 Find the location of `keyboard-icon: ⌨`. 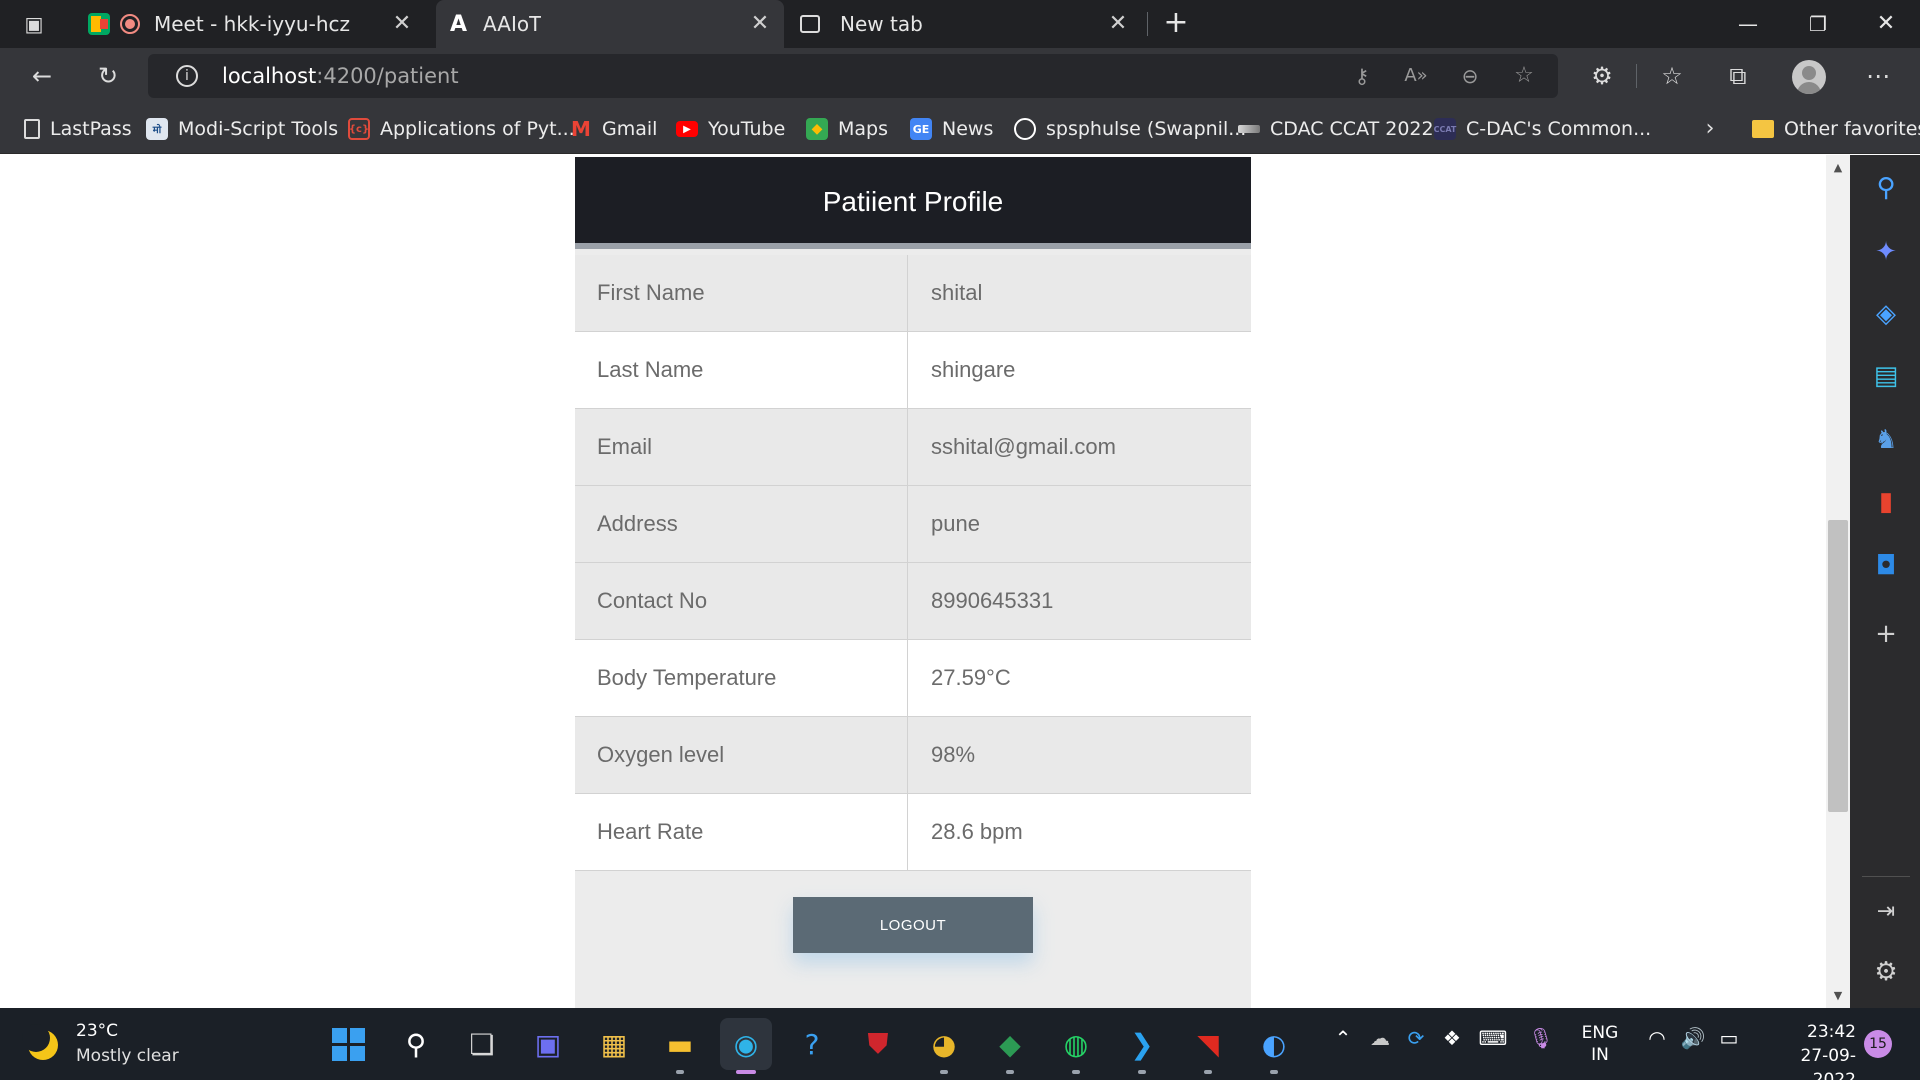

keyboard-icon: ⌨ is located at coordinates (1493, 1038).